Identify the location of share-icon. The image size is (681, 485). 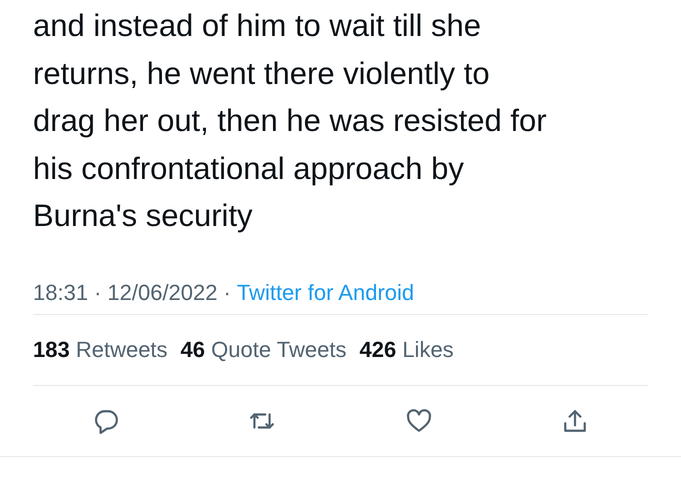
(575, 421).